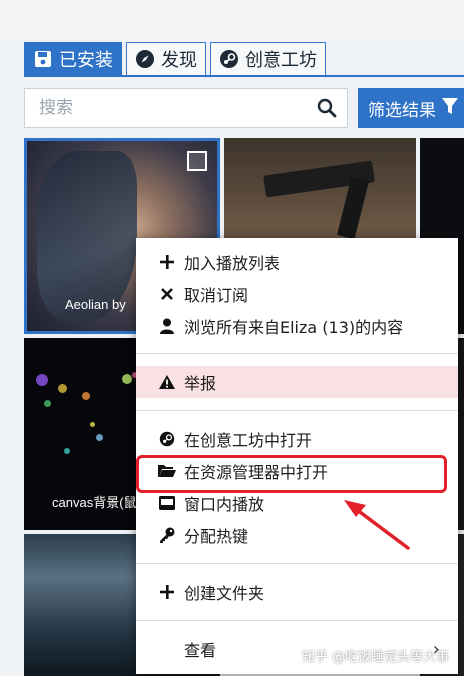 The width and height of the screenshot is (464, 676). I want to click on watermark: 知乎 @吃饭睡觉头等大事, so click(376, 657).